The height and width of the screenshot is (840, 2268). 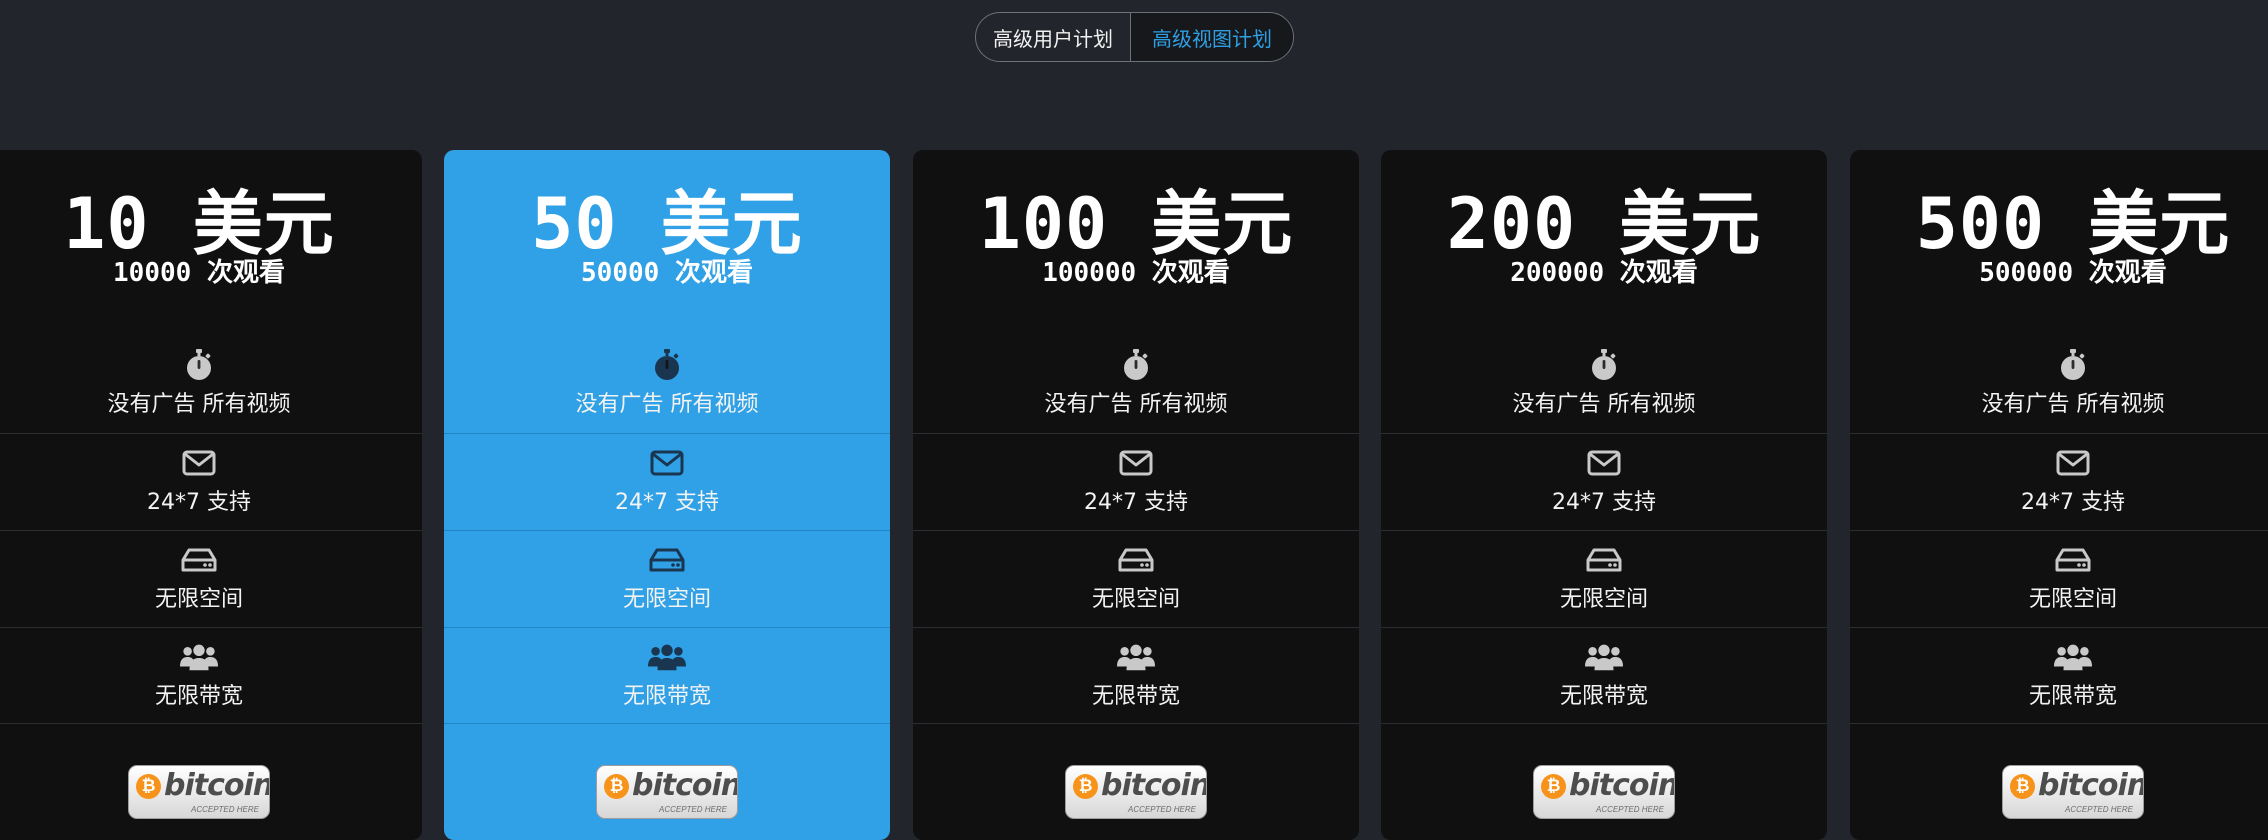 What do you see at coordinates (199, 224) in the screenshot?
I see `plan-price: 10 美元` at bounding box center [199, 224].